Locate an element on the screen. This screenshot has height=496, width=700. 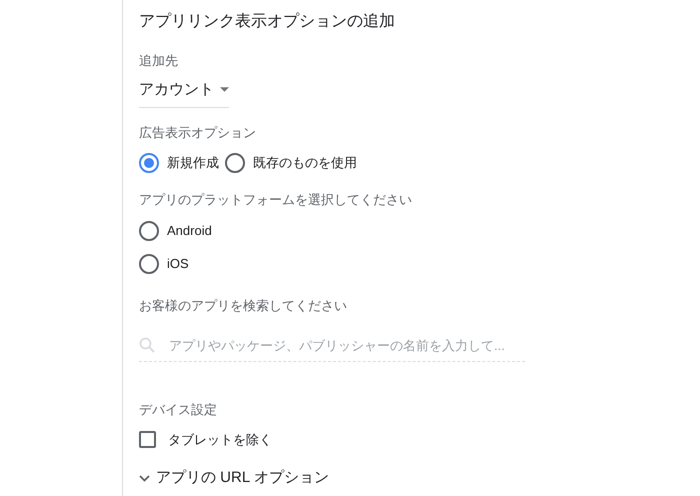
field-label: 広告表示オプション is located at coordinates (198, 133).